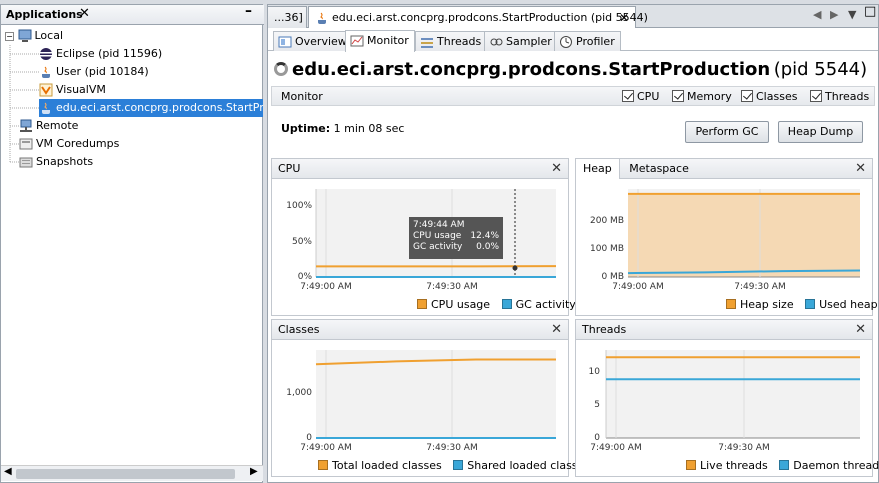 This screenshot has width=879, height=483. Describe the element at coordinates (309, 438) in the screenshot. I see `y-tick-label: 0` at that location.